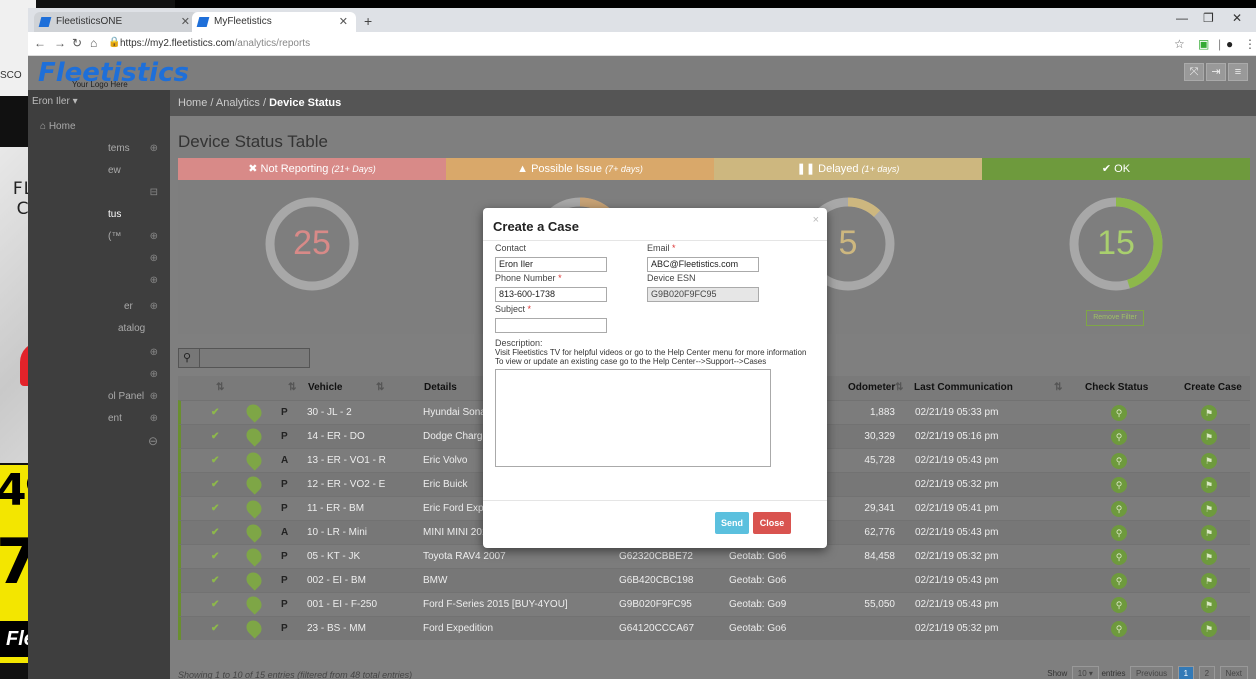  Describe the element at coordinates (99, 281) in the screenshot. I see `sidebar-item-7: ⊕` at that location.